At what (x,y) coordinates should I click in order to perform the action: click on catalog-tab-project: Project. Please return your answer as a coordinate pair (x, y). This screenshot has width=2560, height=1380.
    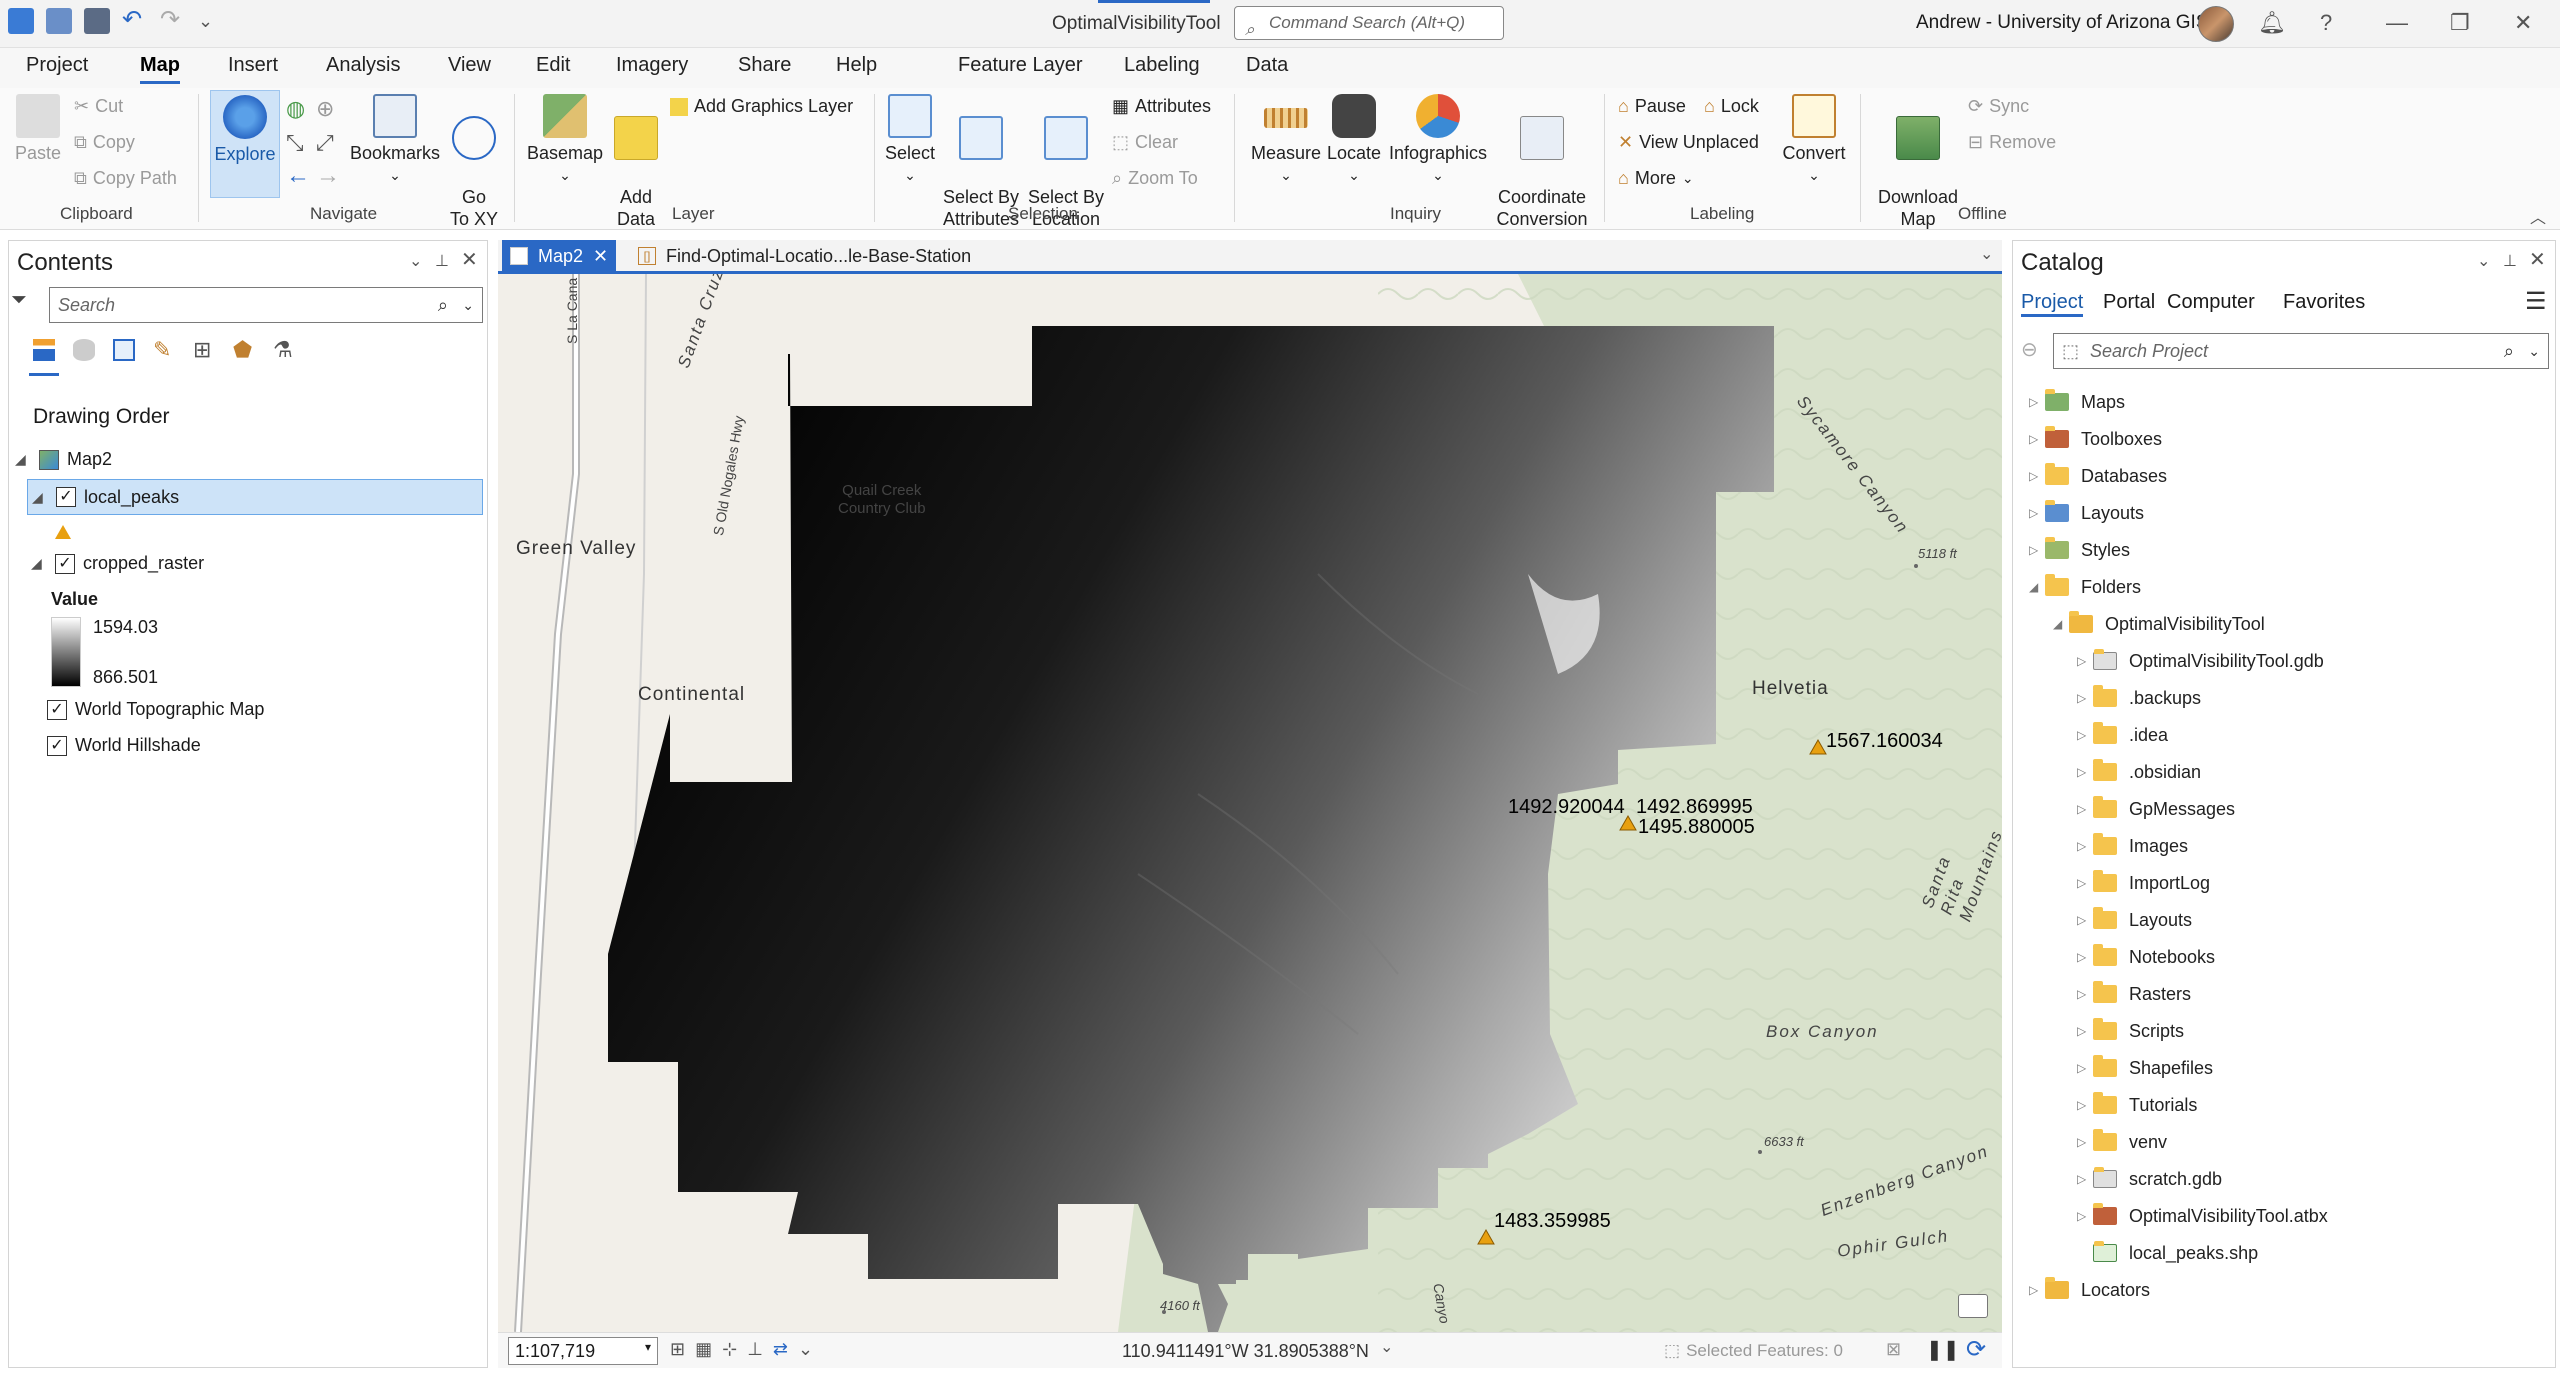
    Looking at the image, I should click on (2052, 304).